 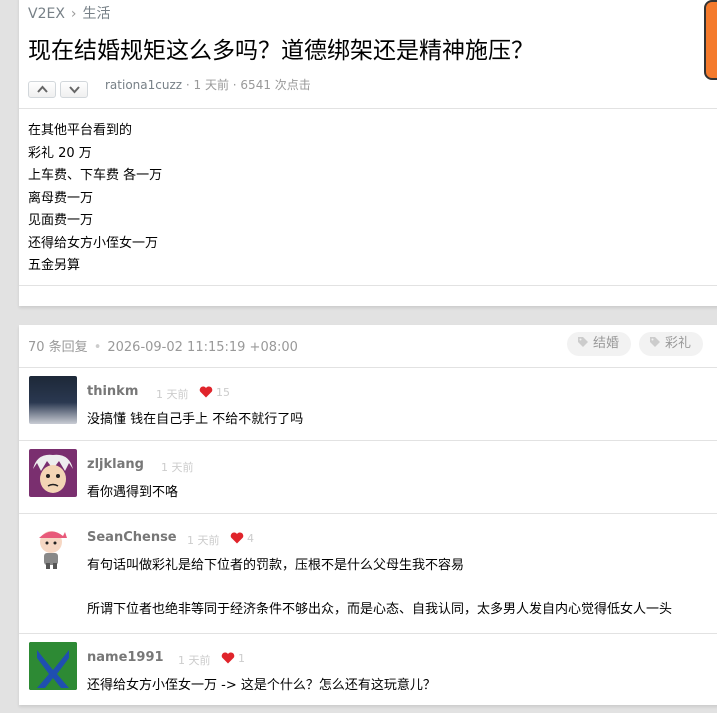 I want to click on reply-line: 没搞懂 钱在自己手上 不给不就行了吗, so click(x=195, y=419).